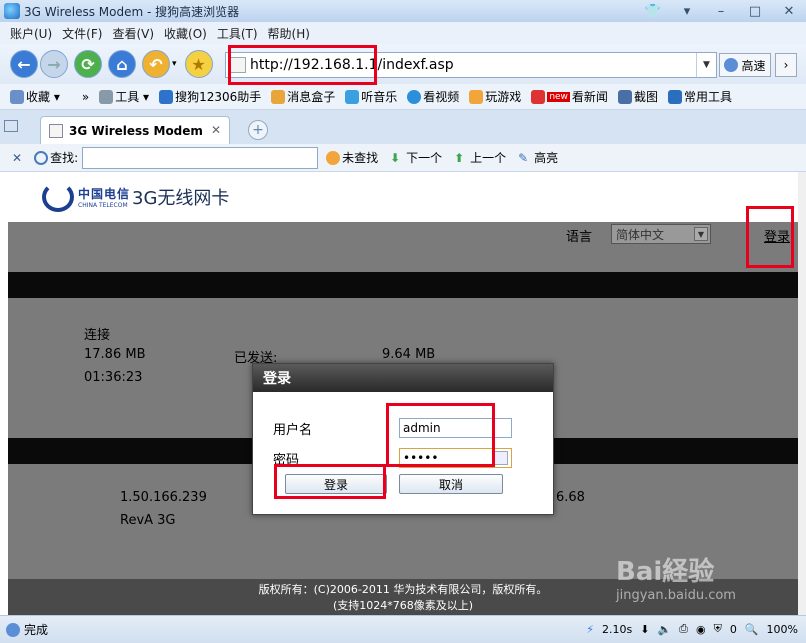 This screenshot has width=806, height=643. Describe the element at coordinates (786, 65) in the screenshot. I see `go-button: ›` at that location.